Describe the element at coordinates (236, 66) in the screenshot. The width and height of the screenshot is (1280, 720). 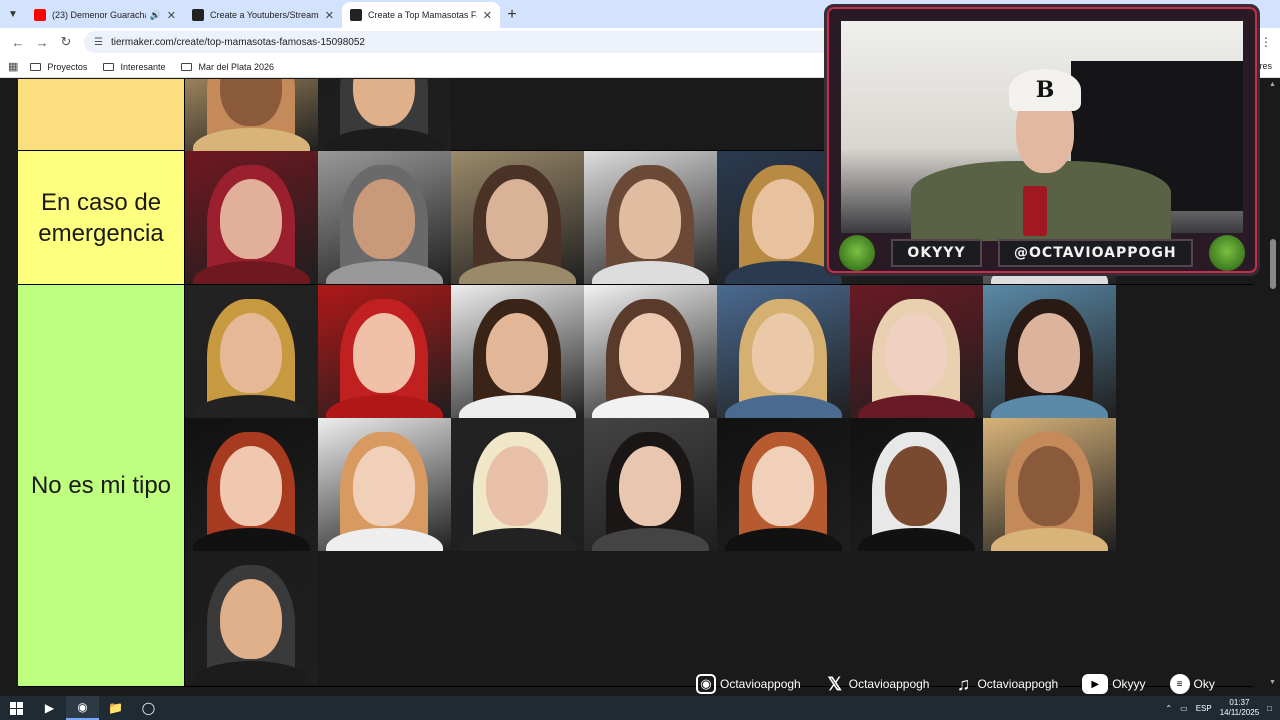
I see `bookmark-label: Mar del Plata 2026` at that location.